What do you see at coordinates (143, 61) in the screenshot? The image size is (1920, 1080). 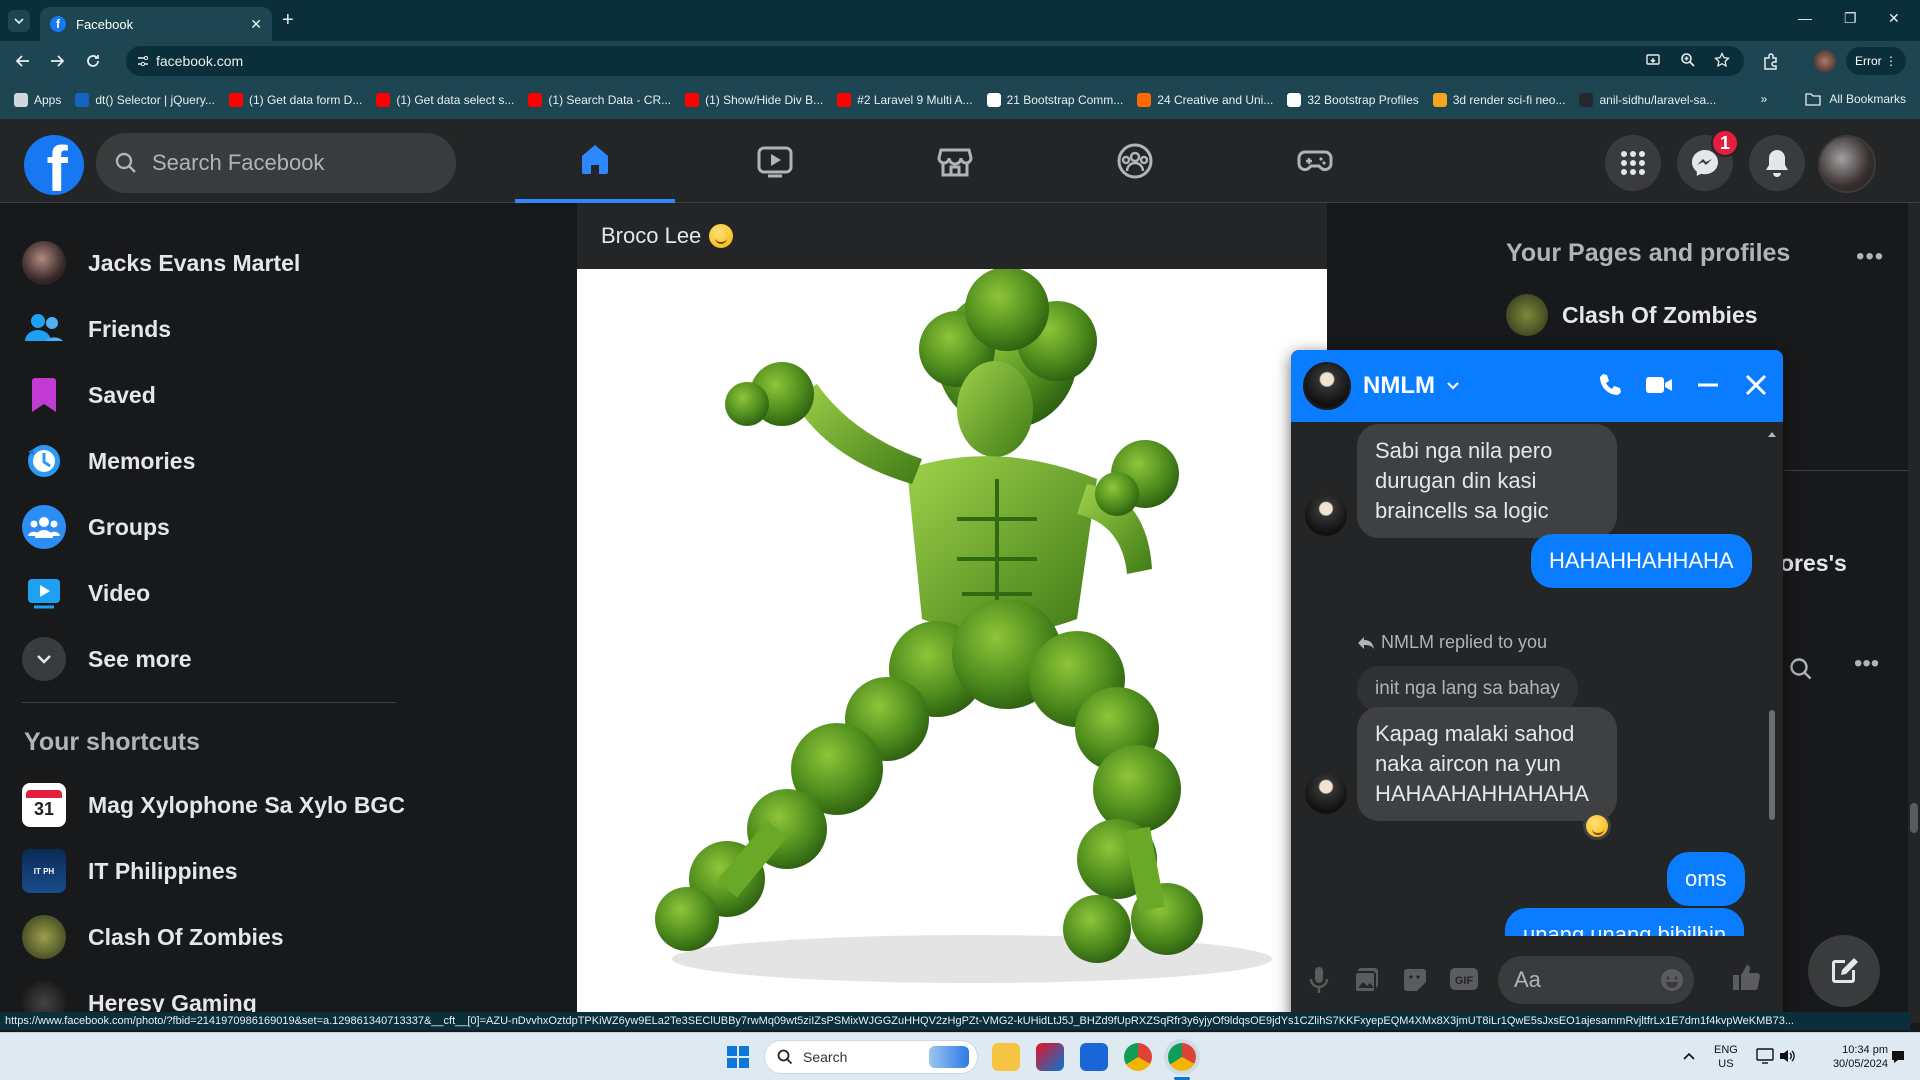 I see `site-info-icon` at bounding box center [143, 61].